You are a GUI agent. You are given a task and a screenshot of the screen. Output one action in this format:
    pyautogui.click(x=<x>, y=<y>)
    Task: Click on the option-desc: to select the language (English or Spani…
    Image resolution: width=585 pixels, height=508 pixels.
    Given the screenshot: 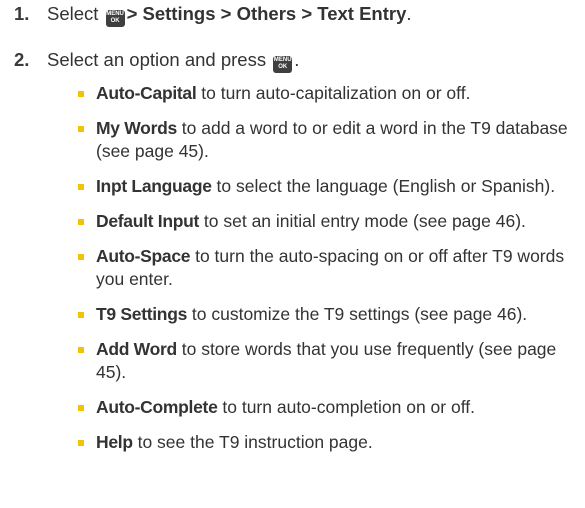 What is the action you would take?
    pyautogui.click(x=383, y=186)
    